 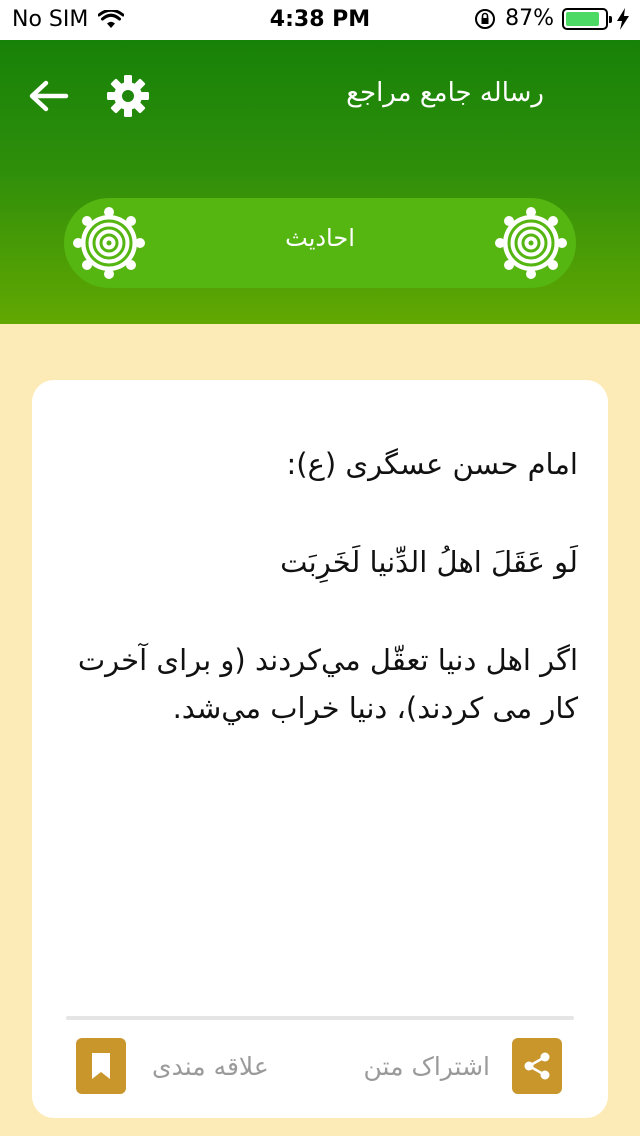 I want to click on orientation-lock-icon, so click(x=485, y=18).